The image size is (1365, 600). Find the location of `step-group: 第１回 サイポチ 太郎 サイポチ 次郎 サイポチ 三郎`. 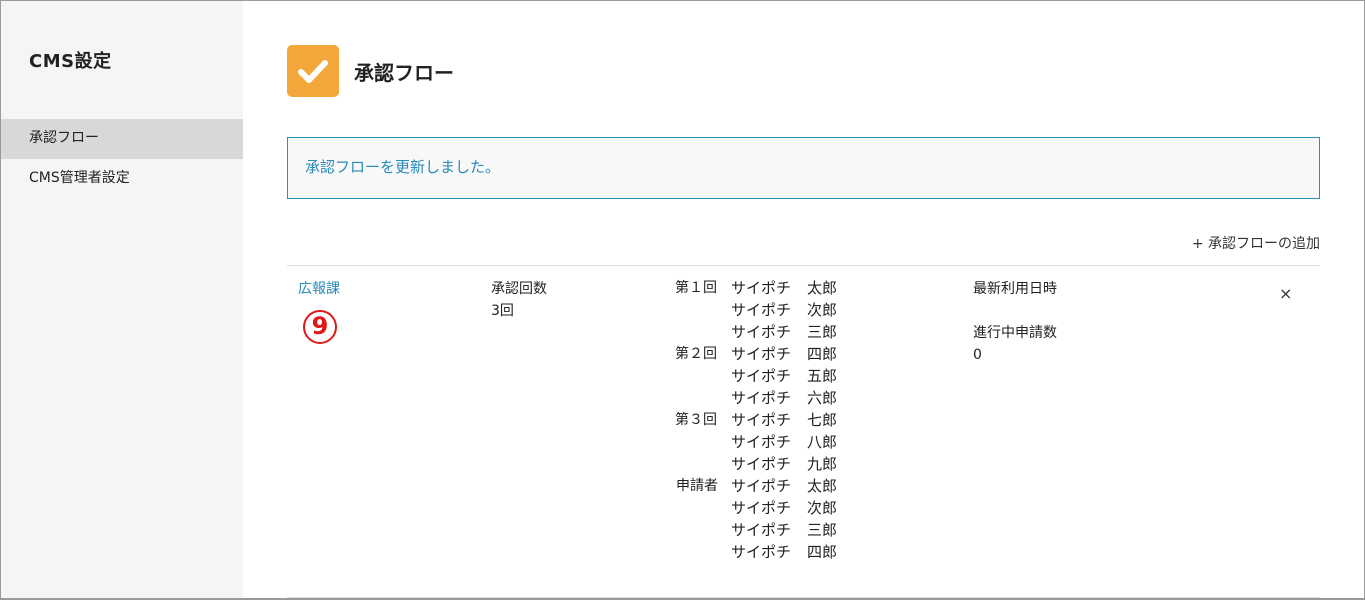

step-group: 第１回 サイポチ 太郎 サイポチ 次郎 サイポチ 三郎 is located at coordinates (756, 310).